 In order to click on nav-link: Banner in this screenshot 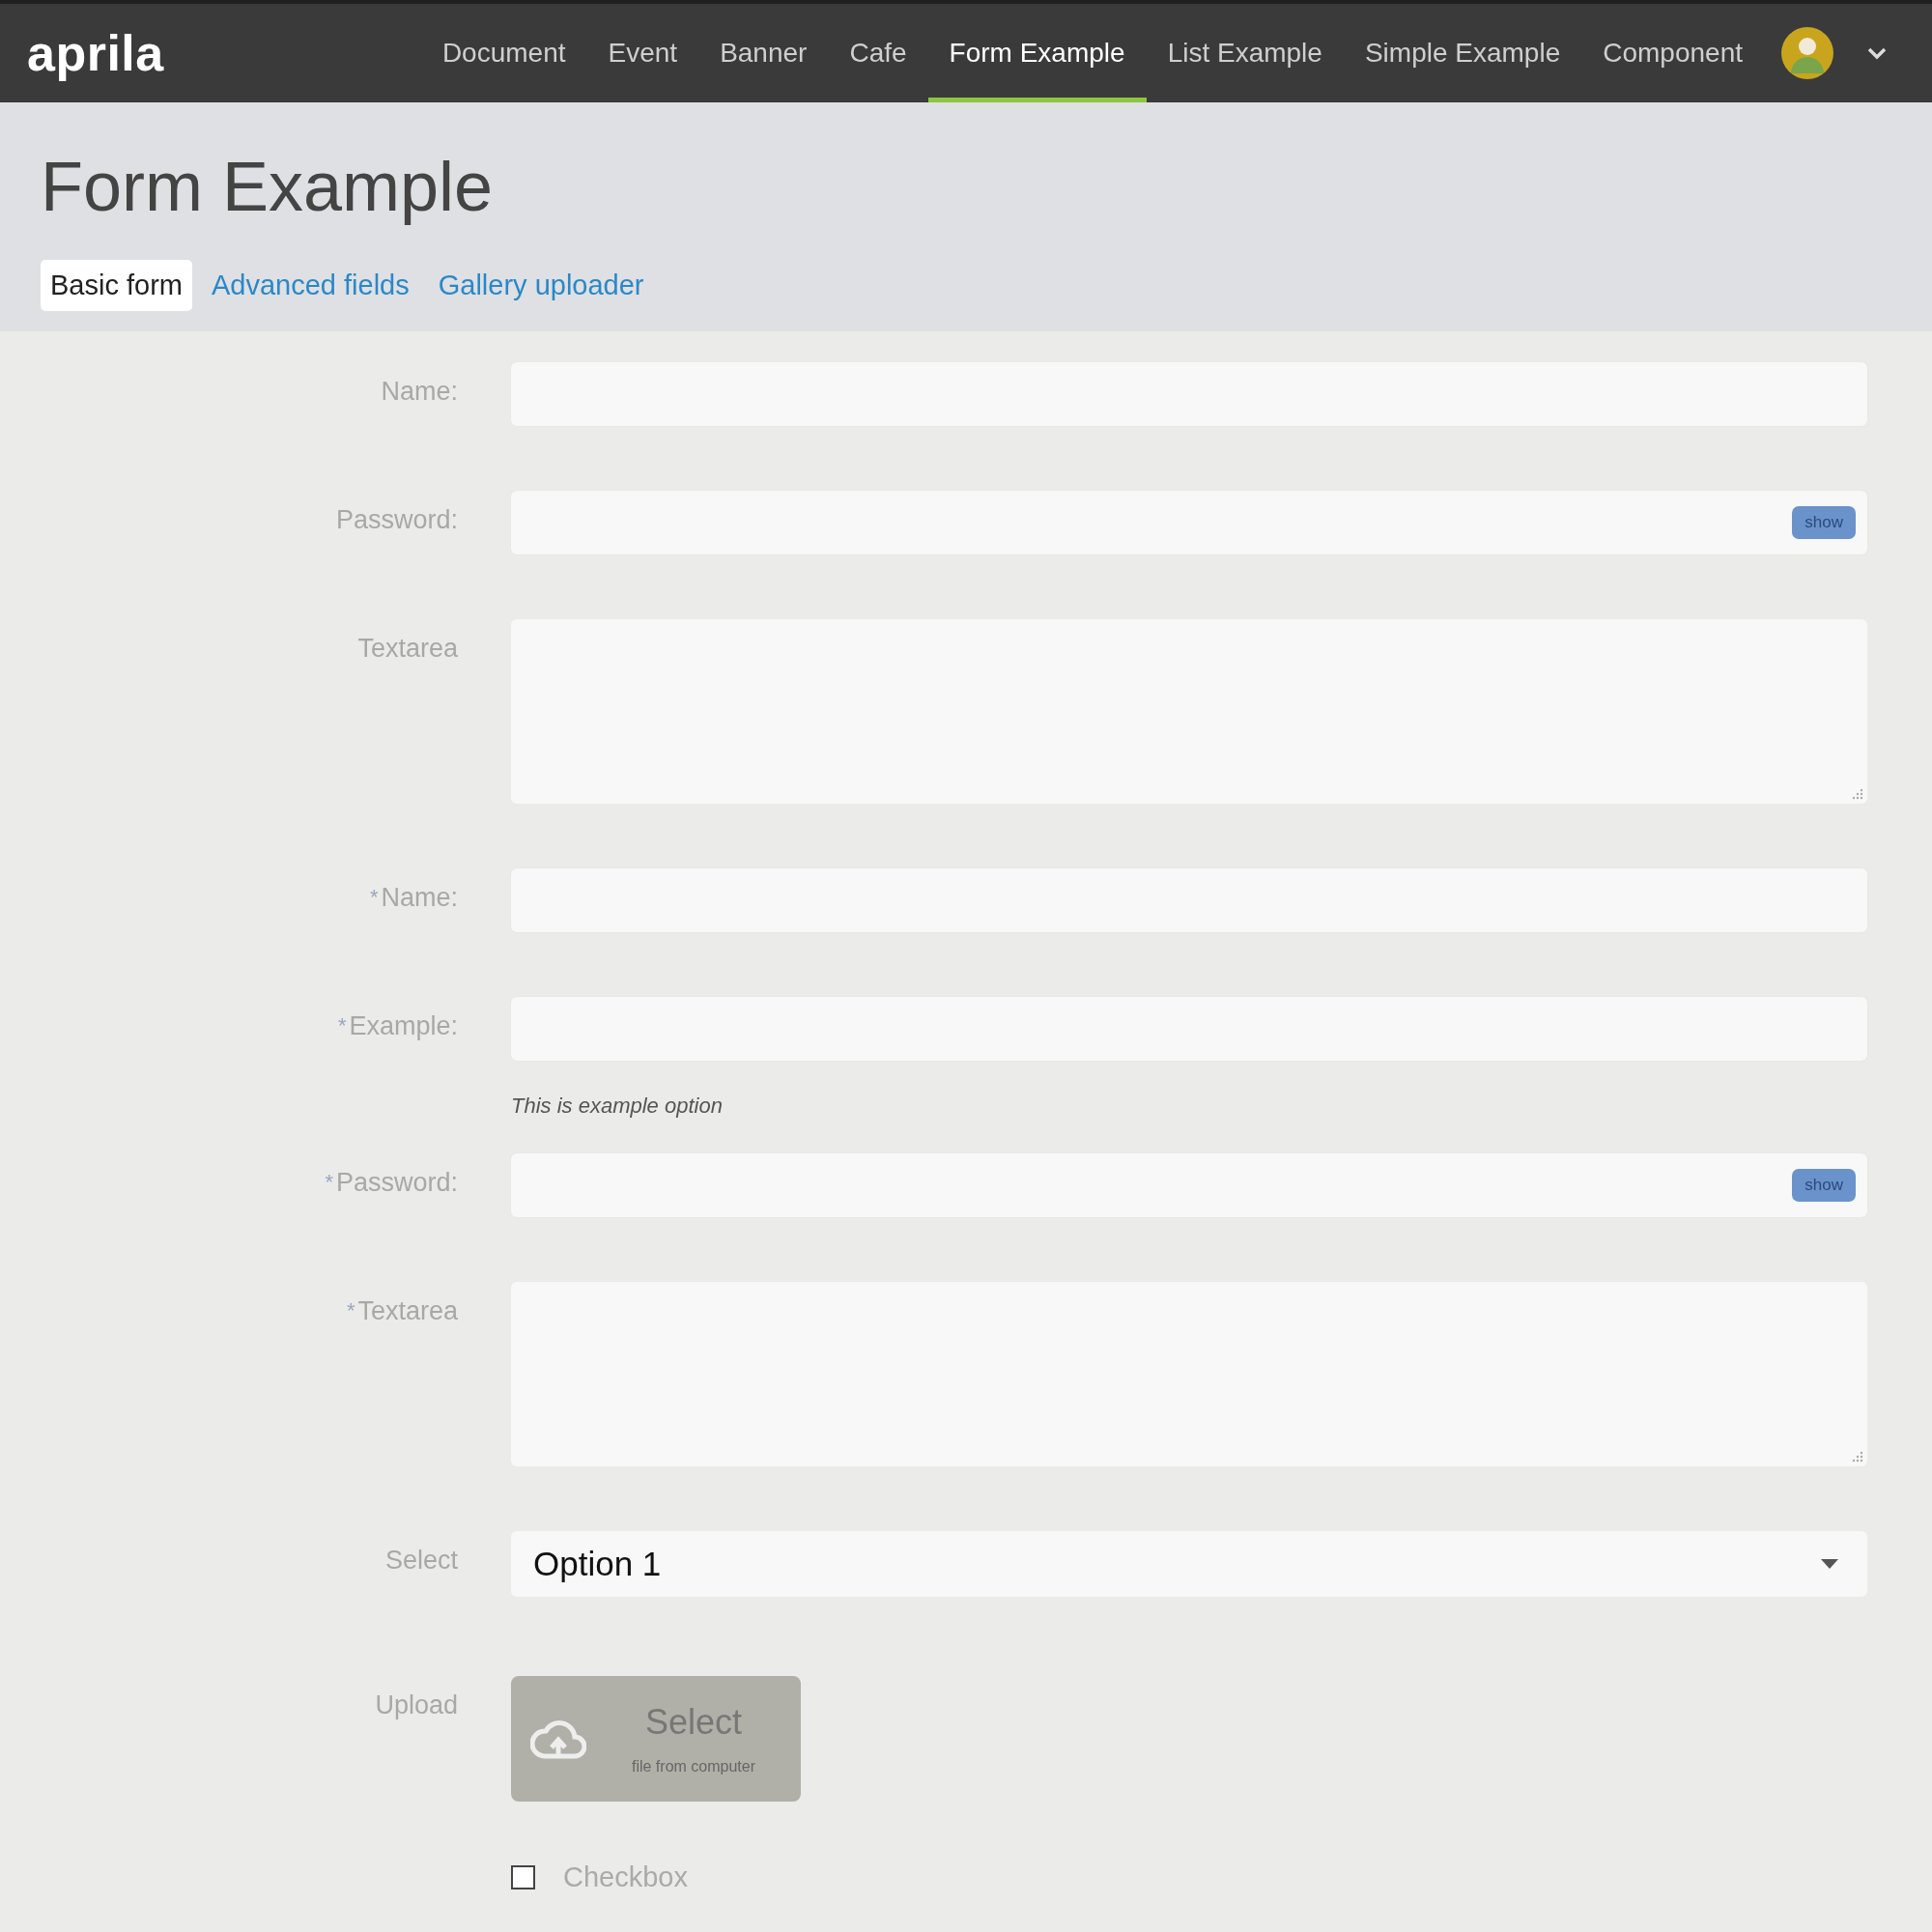, I will do `click(763, 53)`.